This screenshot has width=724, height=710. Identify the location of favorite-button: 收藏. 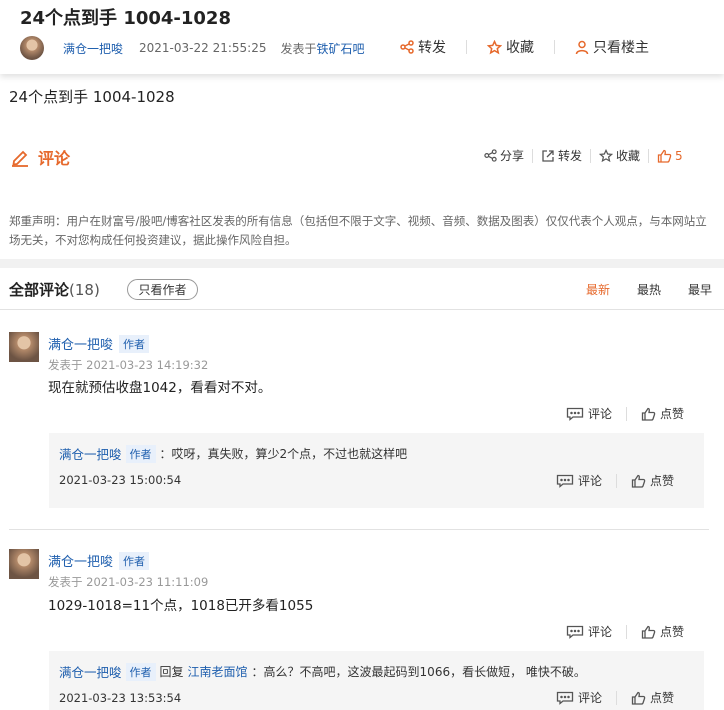
(510, 47).